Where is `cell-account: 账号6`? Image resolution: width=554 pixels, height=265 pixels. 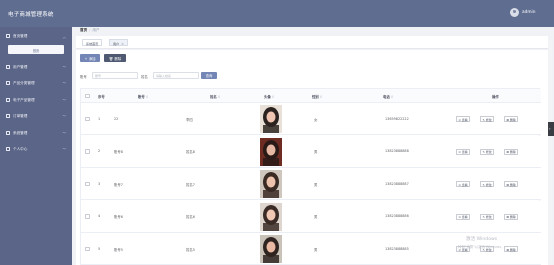
cell-account: 账号6 is located at coordinates (118, 217).